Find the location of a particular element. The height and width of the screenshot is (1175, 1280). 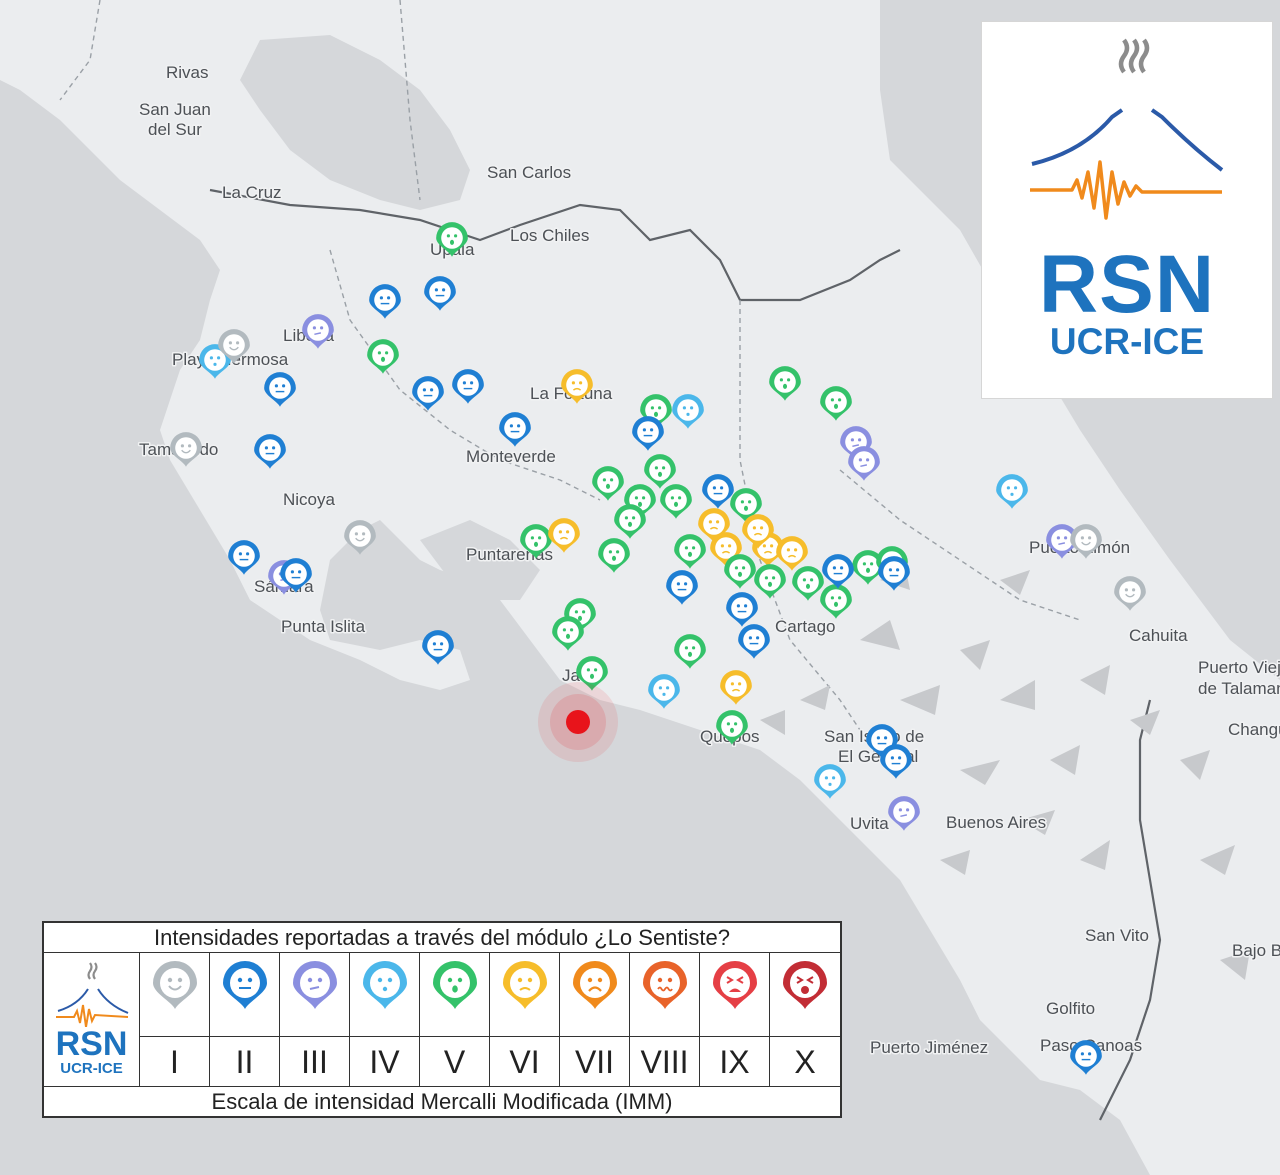

place-label: Buenos Aires is located at coordinates (996, 822).